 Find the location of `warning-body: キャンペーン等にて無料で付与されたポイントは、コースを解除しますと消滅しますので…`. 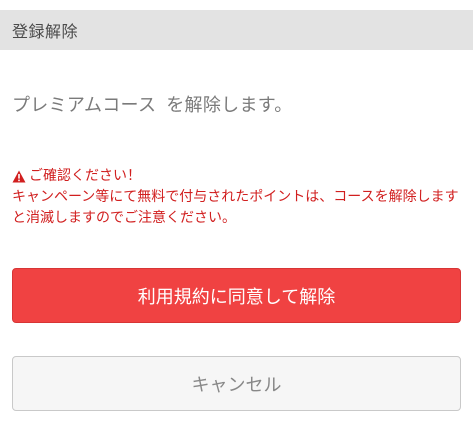

warning-body: キャンペーン等にて無料で付与されたポイントは、コースを解除しますと消滅しますので… is located at coordinates (235, 207).